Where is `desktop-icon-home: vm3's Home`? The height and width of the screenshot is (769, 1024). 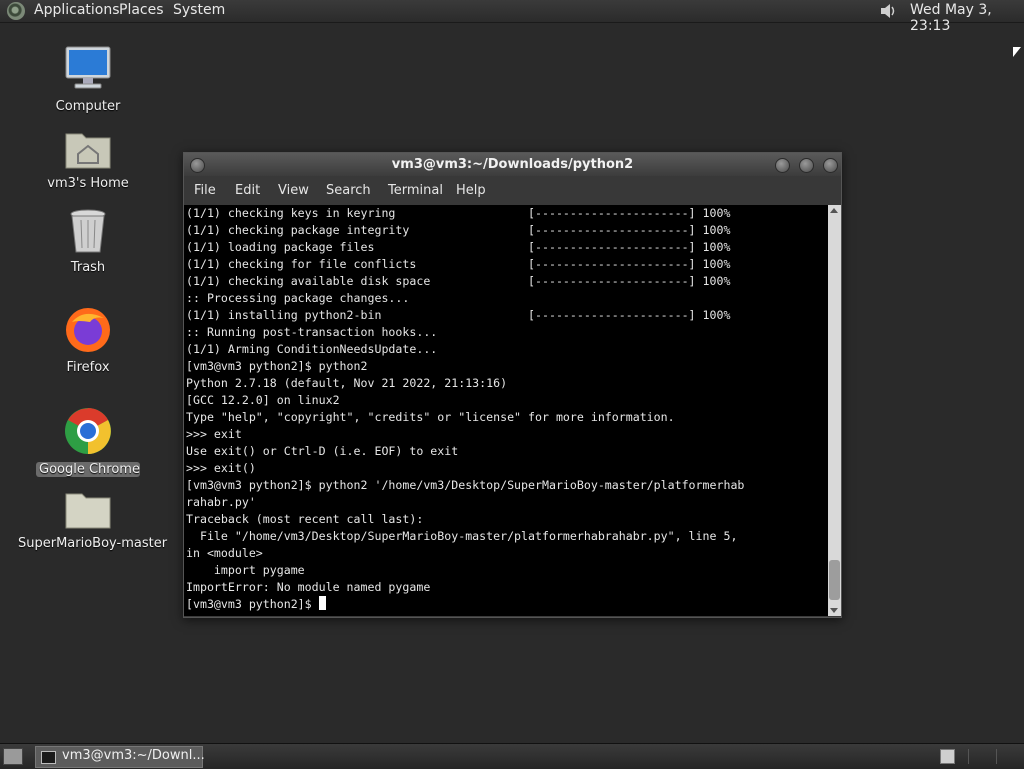 desktop-icon-home: vm3's Home is located at coordinates (88, 159).